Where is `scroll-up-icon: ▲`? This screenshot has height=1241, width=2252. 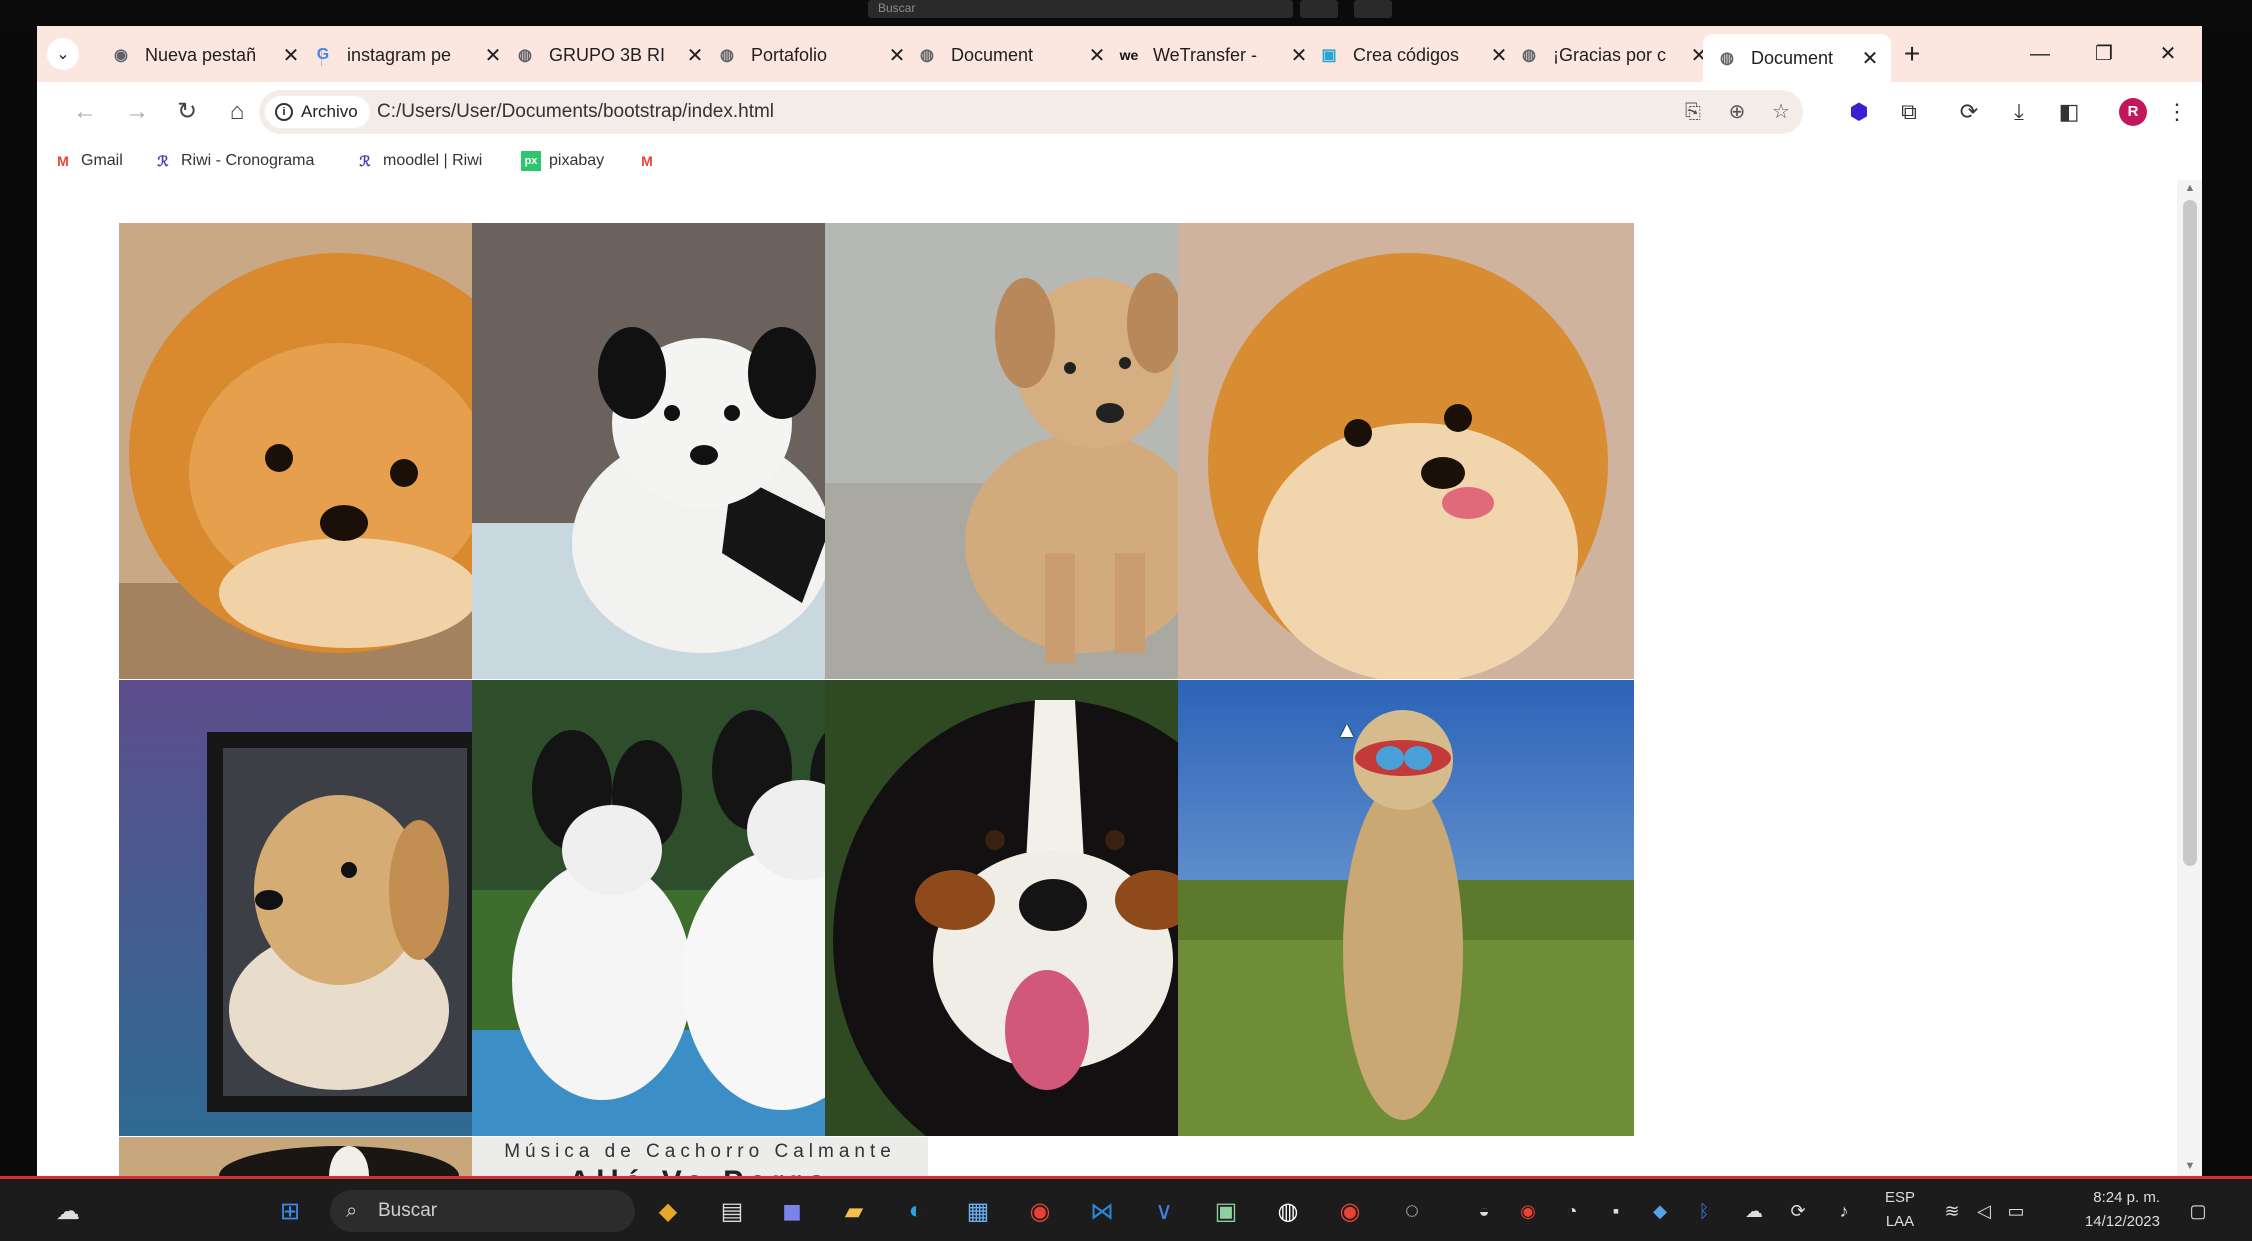
scroll-up-icon: ▲ is located at coordinates (2190, 189).